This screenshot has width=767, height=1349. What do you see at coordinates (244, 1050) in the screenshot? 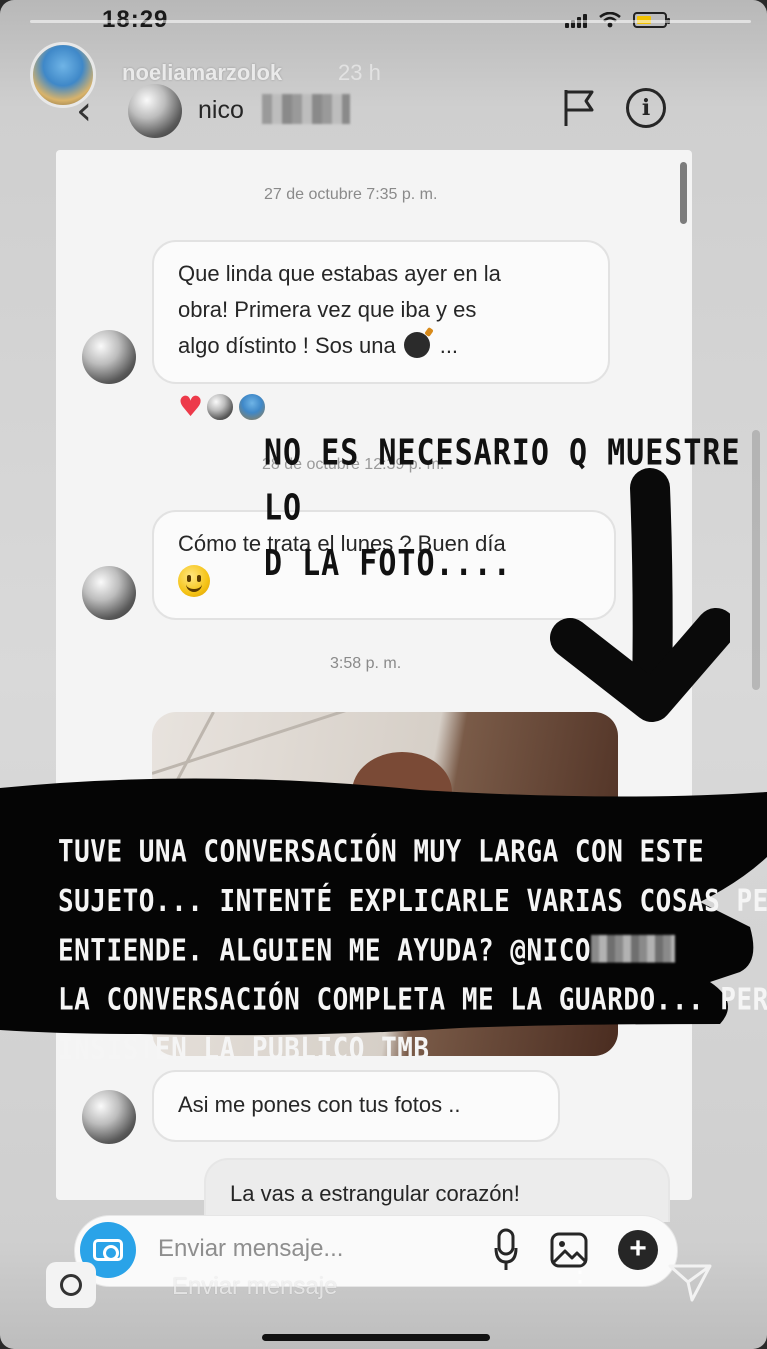
I see `annotation-line: INSISTEN LA PUBLICO TMB` at bounding box center [244, 1050].